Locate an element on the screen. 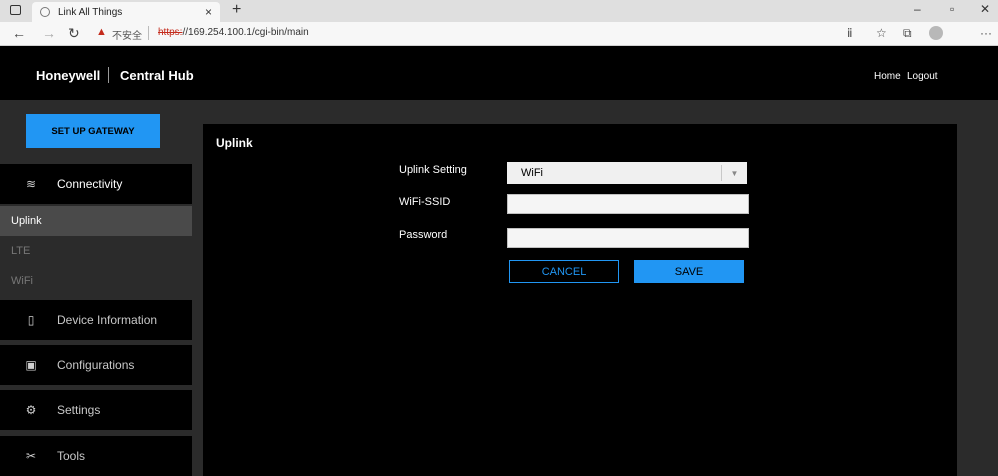 Image resolution: width=998 pixels, height=476 pixels. sidebar-item-lte: LTE is located at coordinates (96, 251).